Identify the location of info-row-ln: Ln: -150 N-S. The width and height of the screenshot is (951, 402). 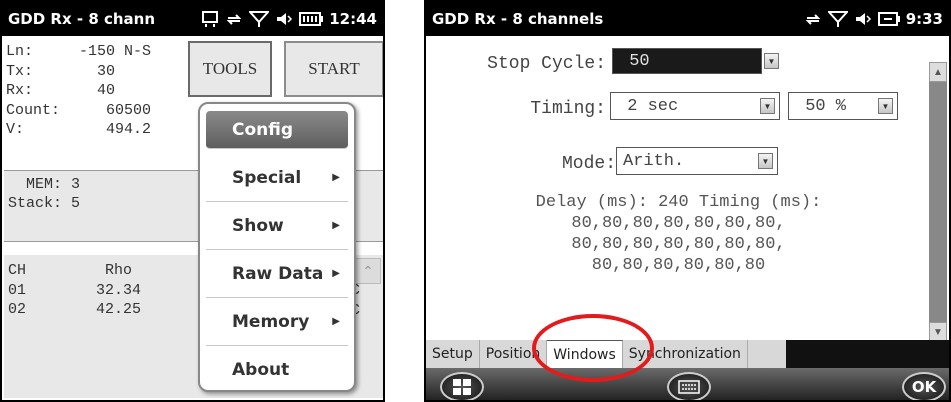
(78, 52).